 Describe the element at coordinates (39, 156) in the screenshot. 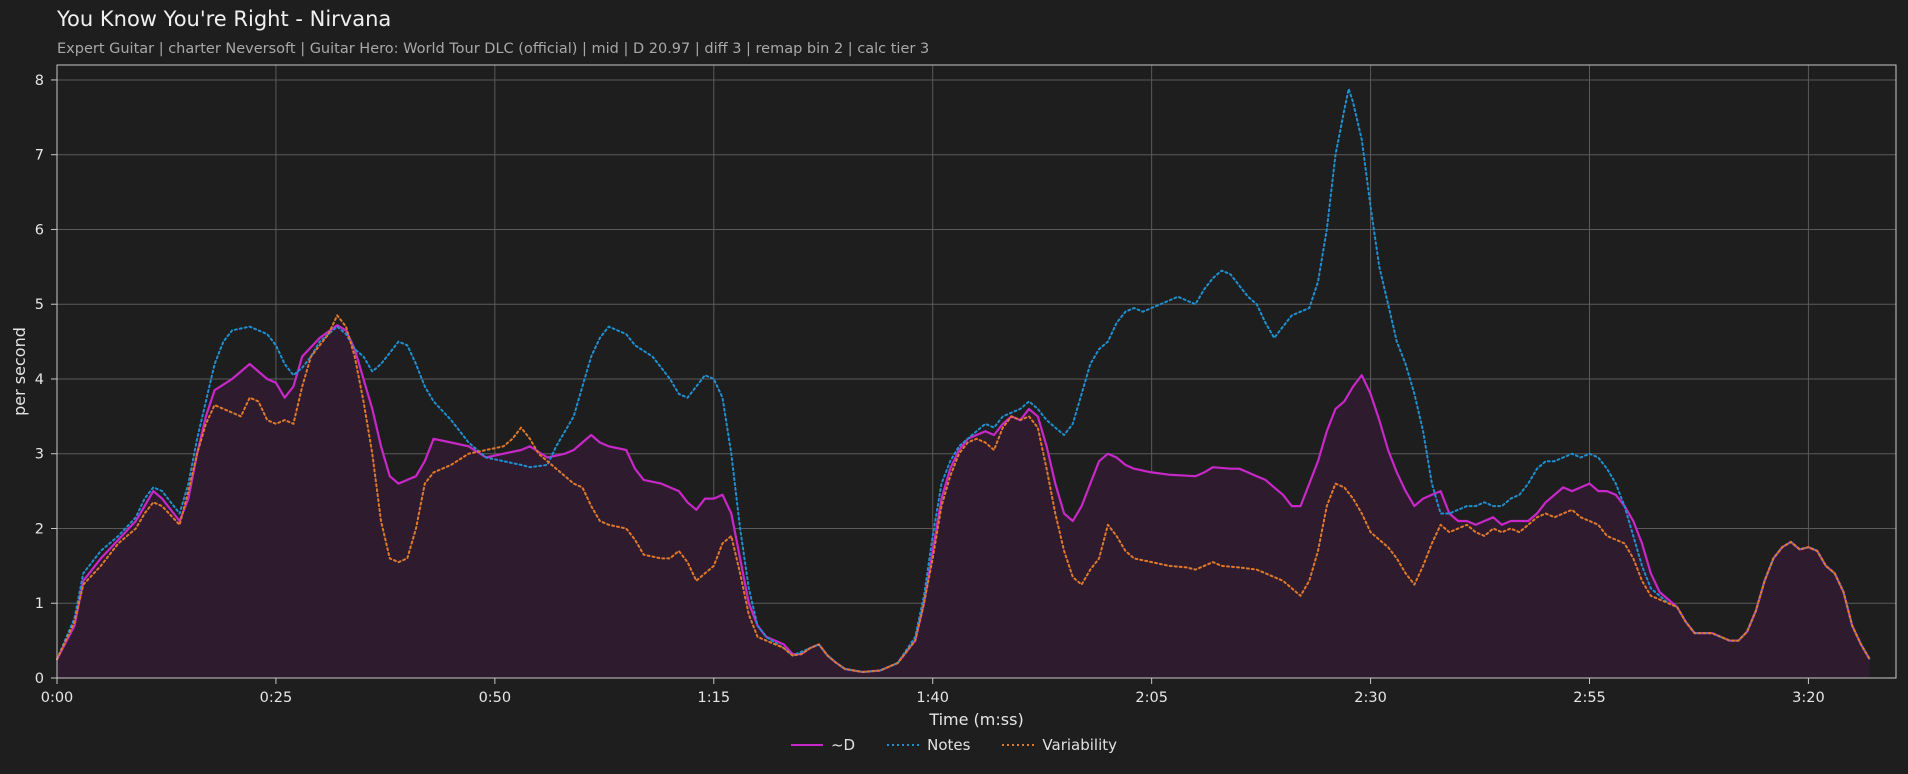

I see `y-tick-label: 7` at that location.